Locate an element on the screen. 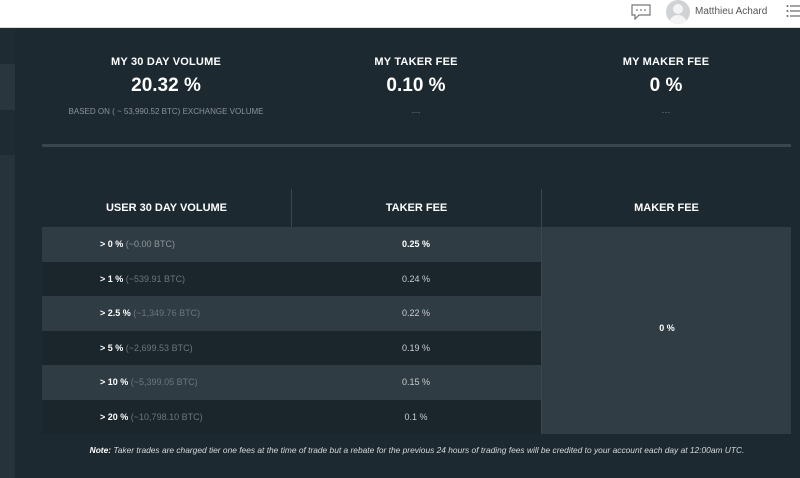 The height and width of the screenshot is (478, 800). column-header: TAKER FEE is located at coordinates (416, 208).